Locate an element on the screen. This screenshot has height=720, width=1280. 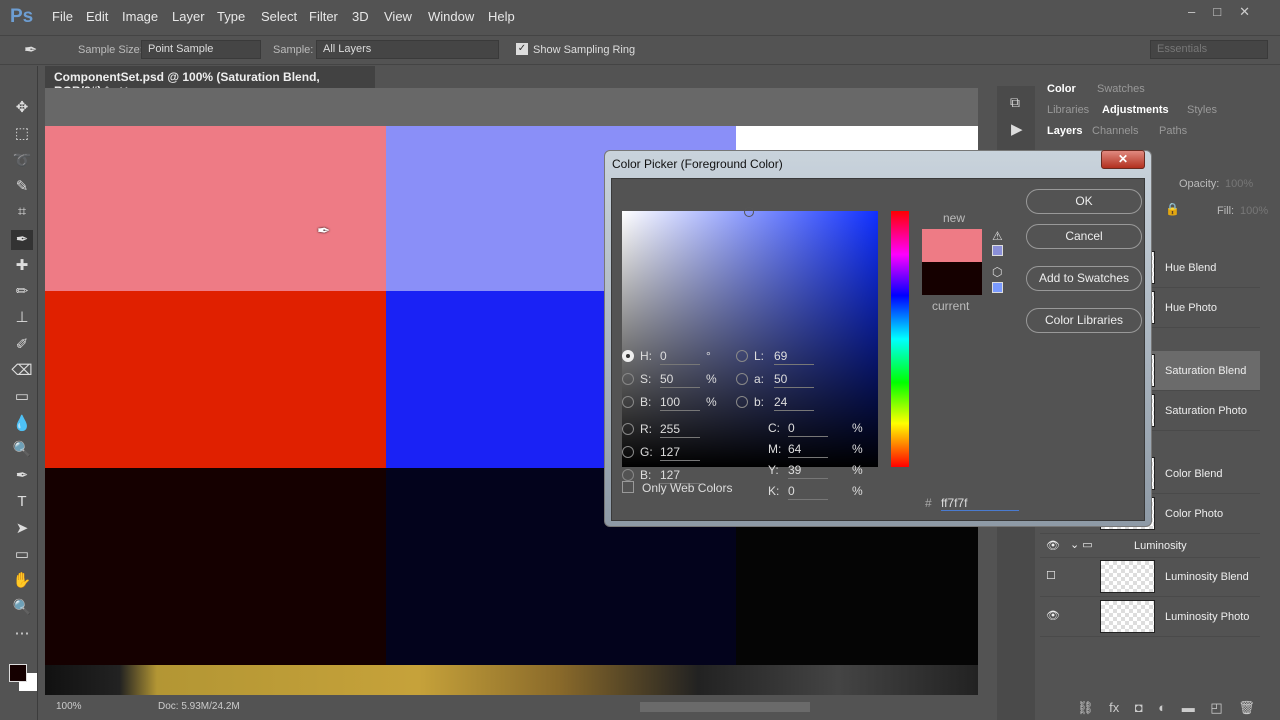
menu-select: Select is located at coordinates (279, 16).